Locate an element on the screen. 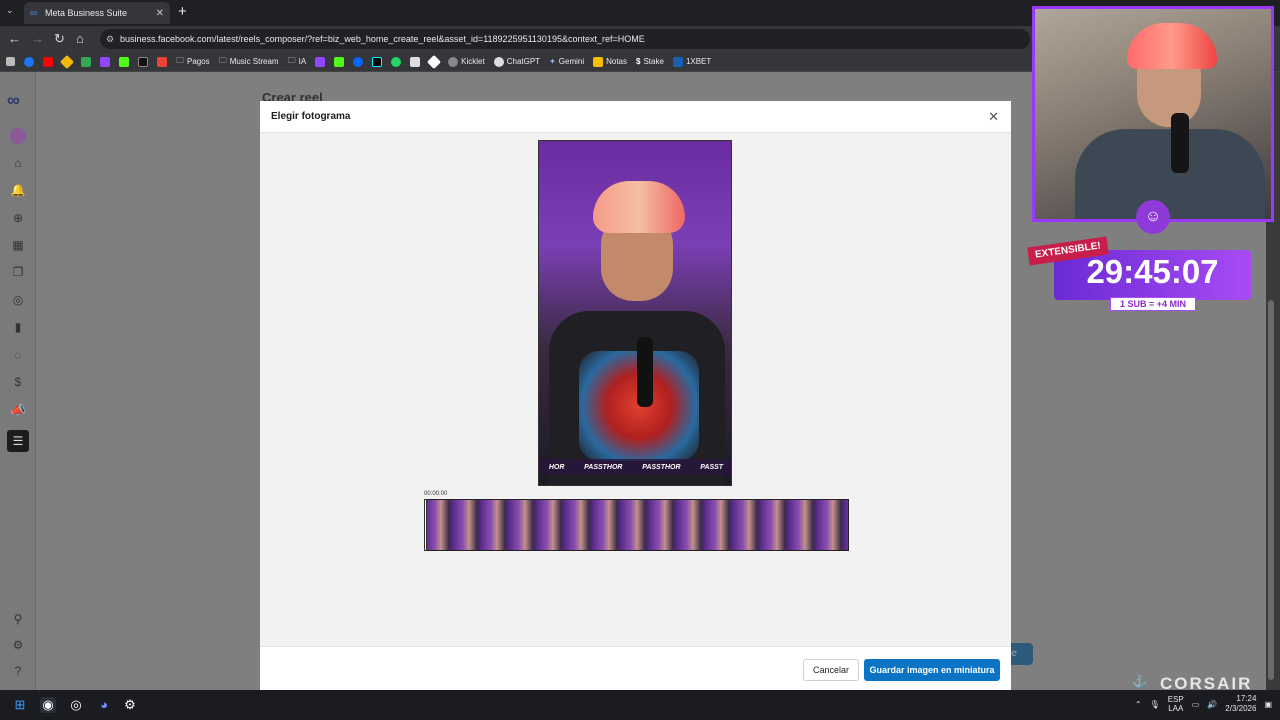 This screenshot has height=720, width=1280. bookmark-kick2-icon is located at coordinates (339, 61).